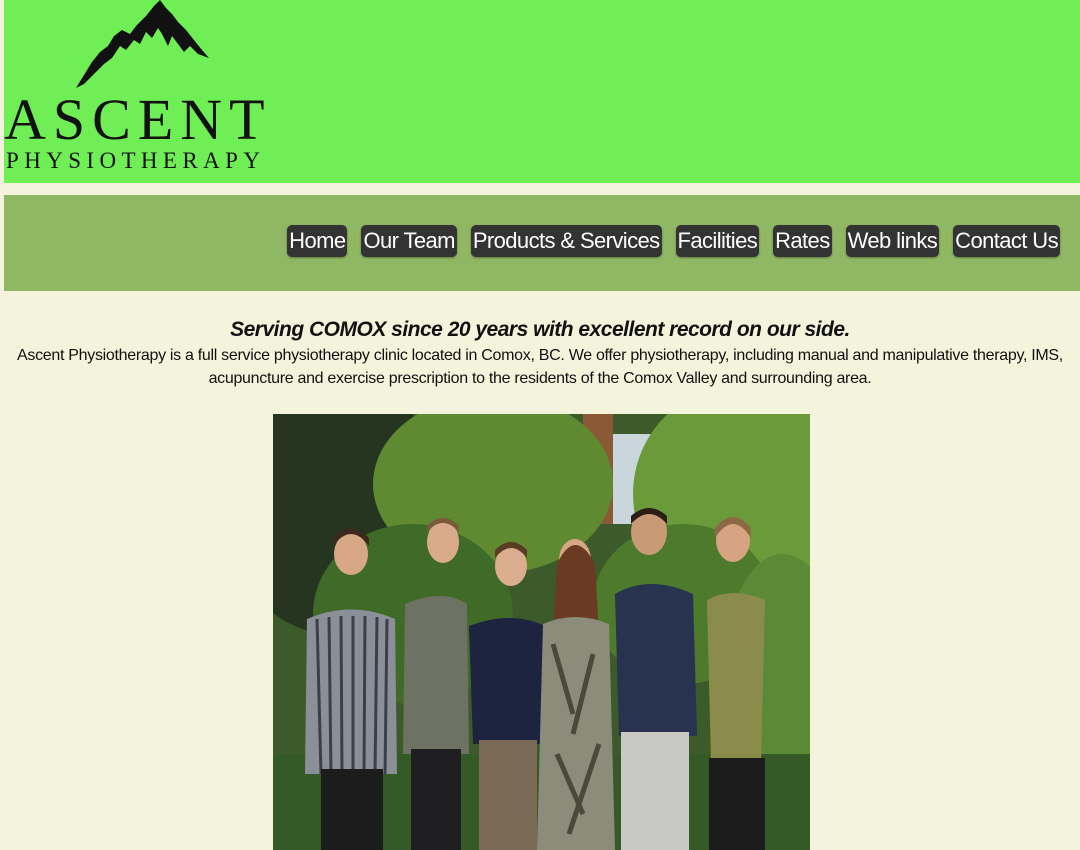 The height and width of the screenshot is (850, 1080). What do you see at coordinates (717, 241) in the screenshot?
I see `nav-facilities: Facilities` at bounding box center [717, 241].